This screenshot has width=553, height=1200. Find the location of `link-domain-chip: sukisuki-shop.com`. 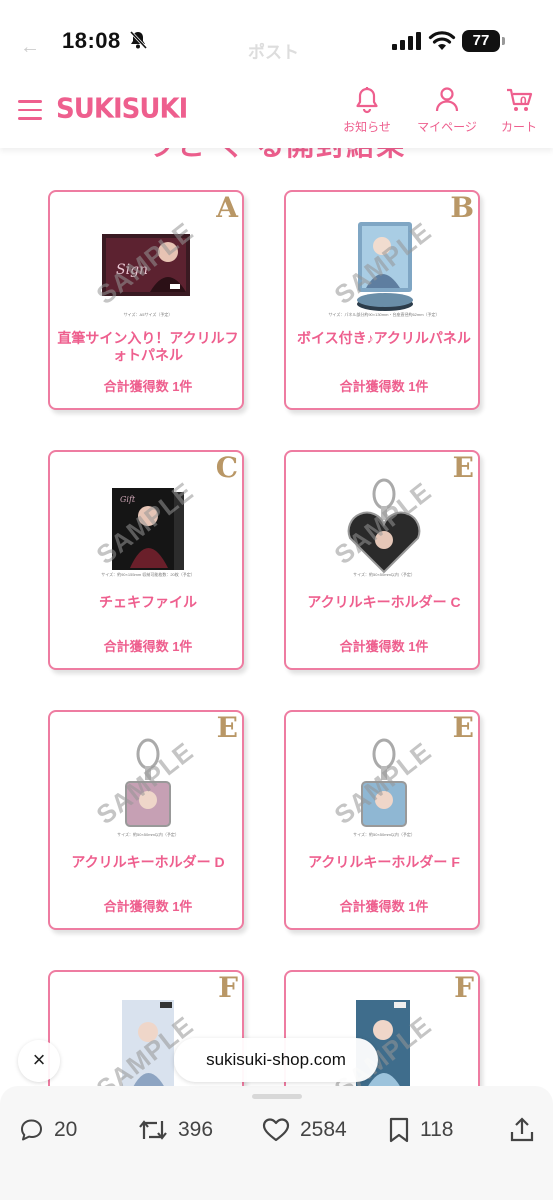

link-domain-chip: sukisuki-shop.com is located at coordinates (276, 1060).